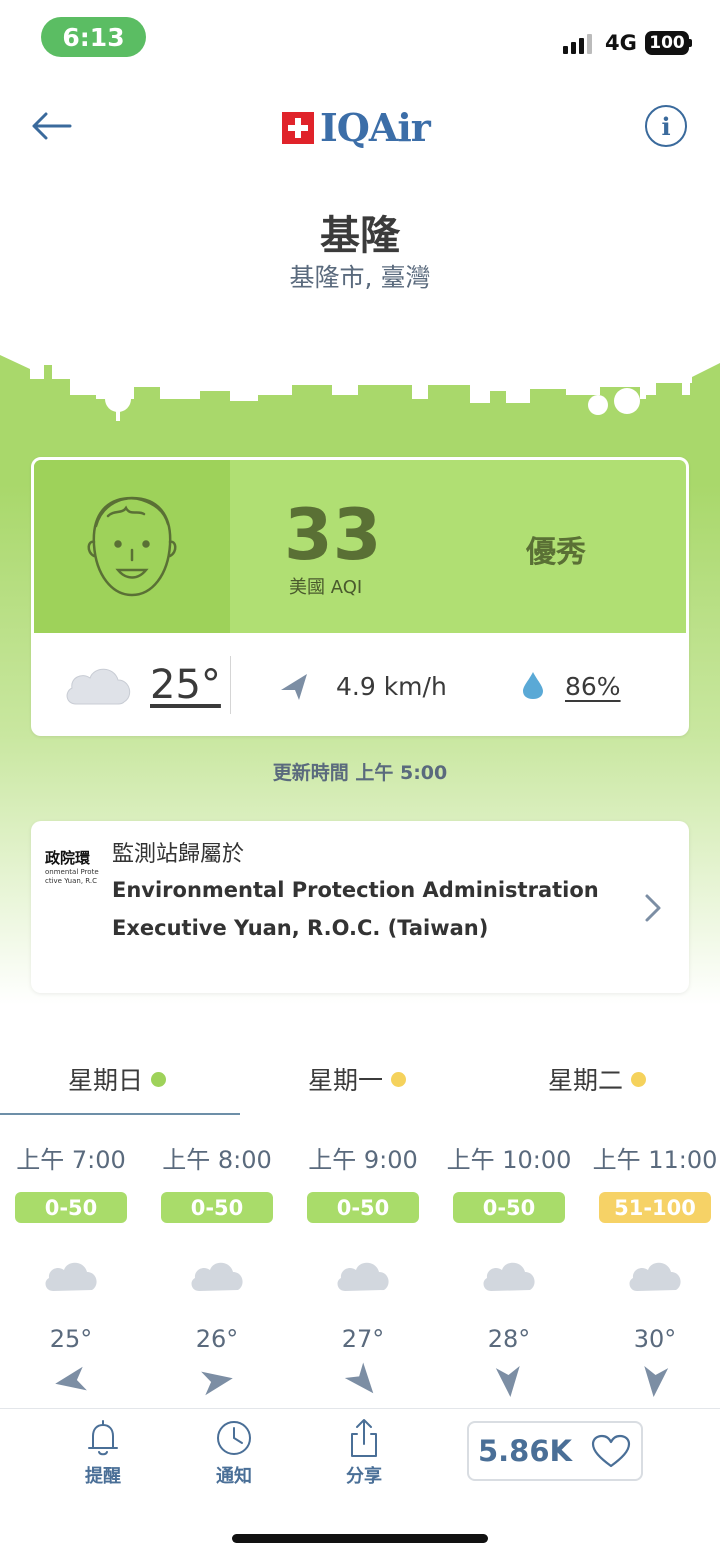 The image size is (720, 1559). Describe the element at coordinates (103, 1438) in the screenshot. I see `bell-icon` at that location.